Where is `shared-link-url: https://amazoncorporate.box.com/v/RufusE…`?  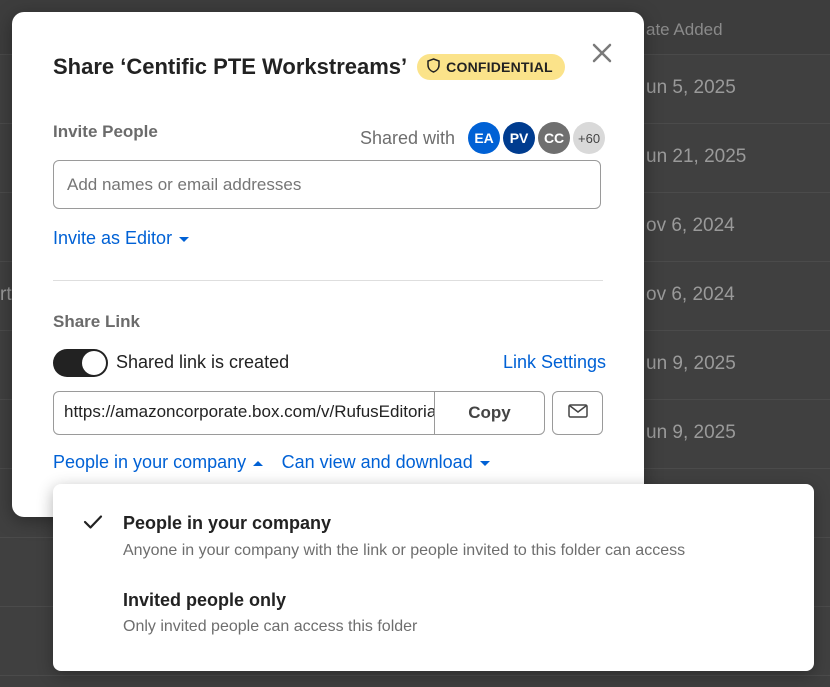
shared-link-url: https://amazoncorporate.box.com/v/RufusE… is located at coordinates (244, 413).